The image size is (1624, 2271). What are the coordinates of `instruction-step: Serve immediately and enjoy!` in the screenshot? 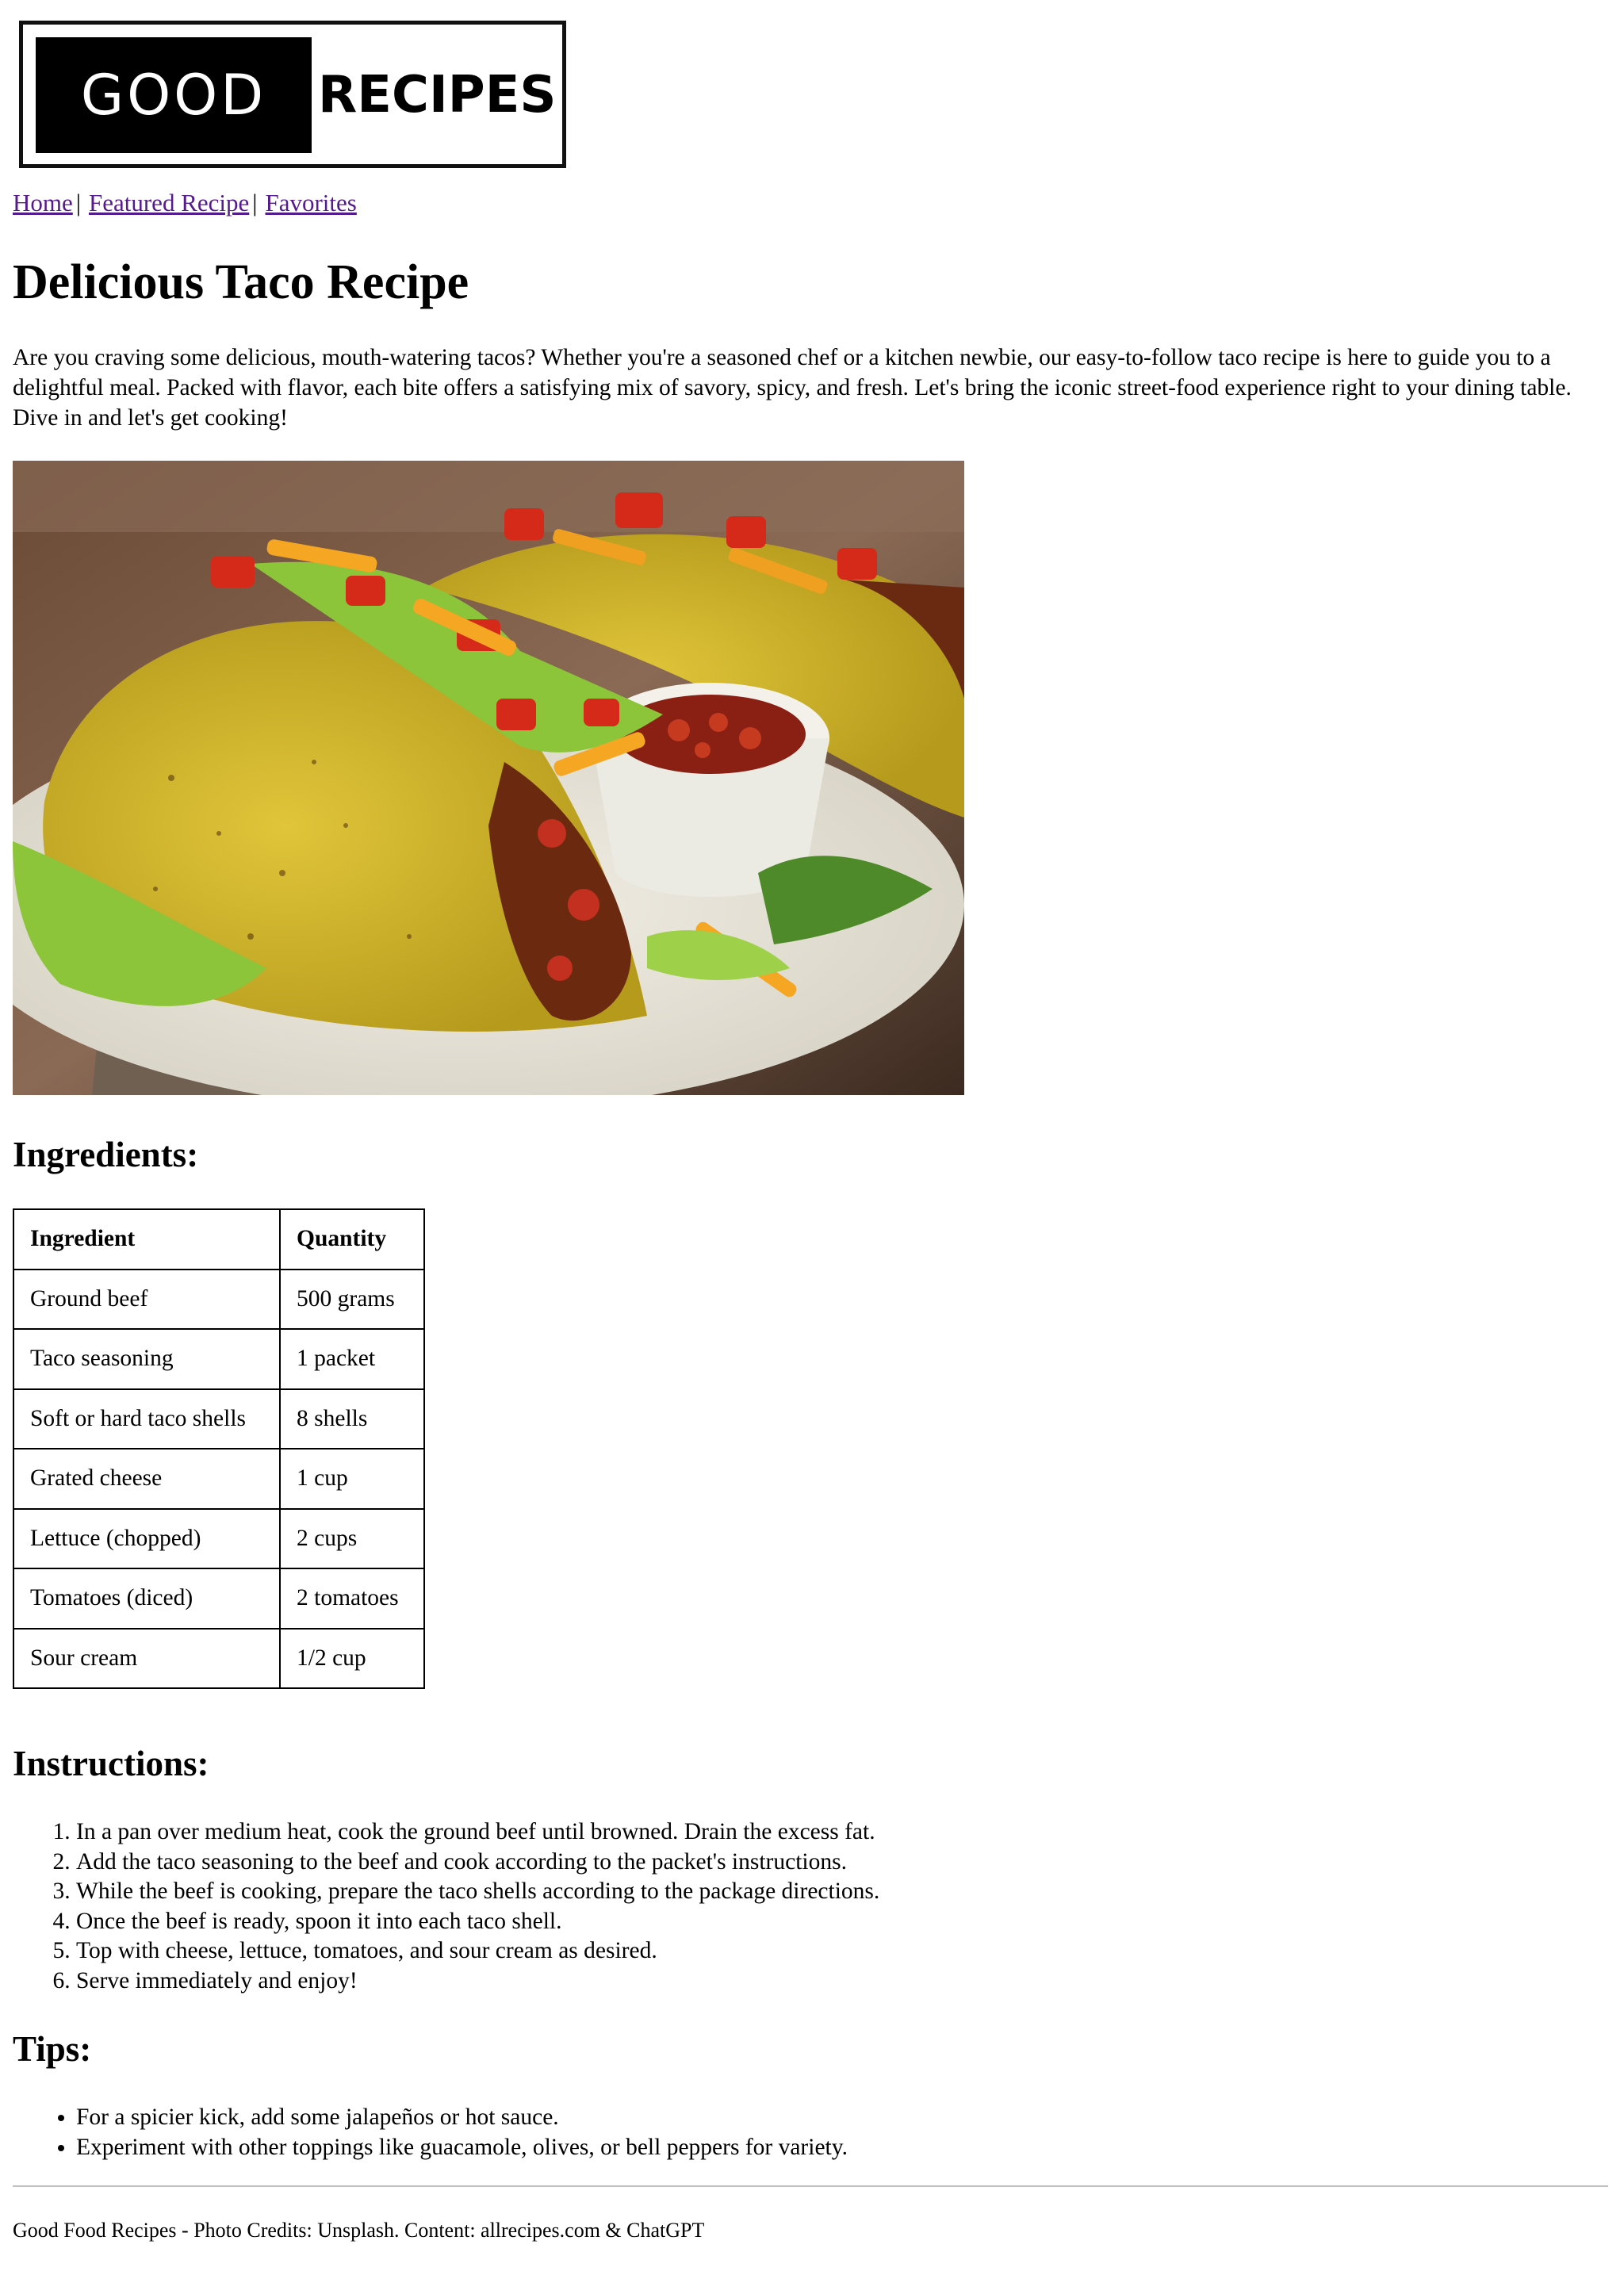 It's located at (477, 1982).